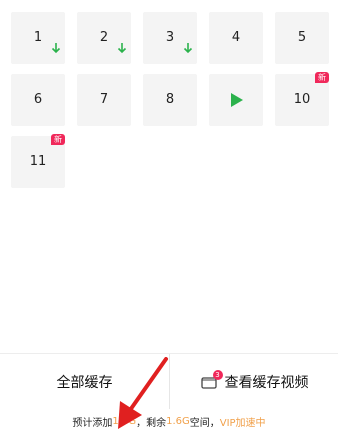 The height and width of the screenshot is (437, 338). I want to click on episode-number: 8, so click(170, 99).